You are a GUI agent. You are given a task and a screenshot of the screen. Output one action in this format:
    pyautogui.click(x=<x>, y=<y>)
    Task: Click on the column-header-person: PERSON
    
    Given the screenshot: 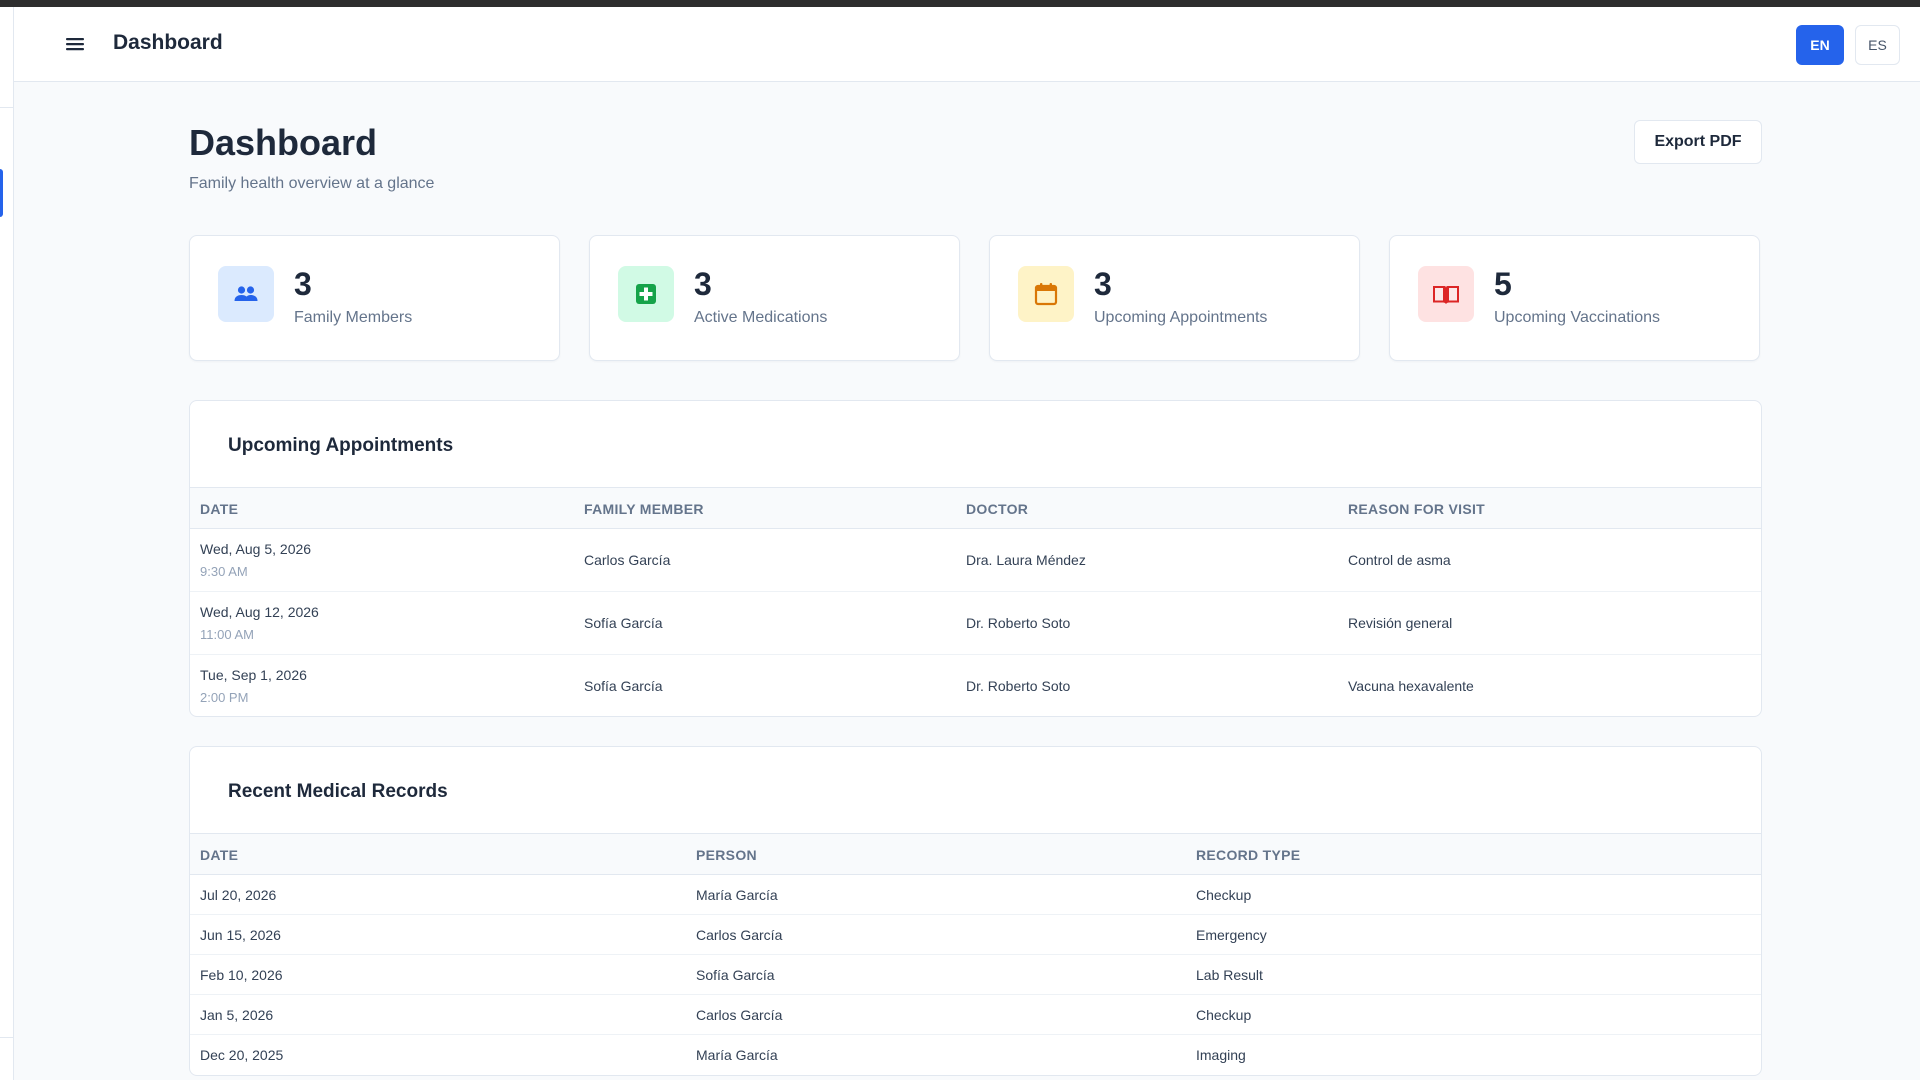 What is the action you would take?
    pyautogui.click(x=726, y=855)
    